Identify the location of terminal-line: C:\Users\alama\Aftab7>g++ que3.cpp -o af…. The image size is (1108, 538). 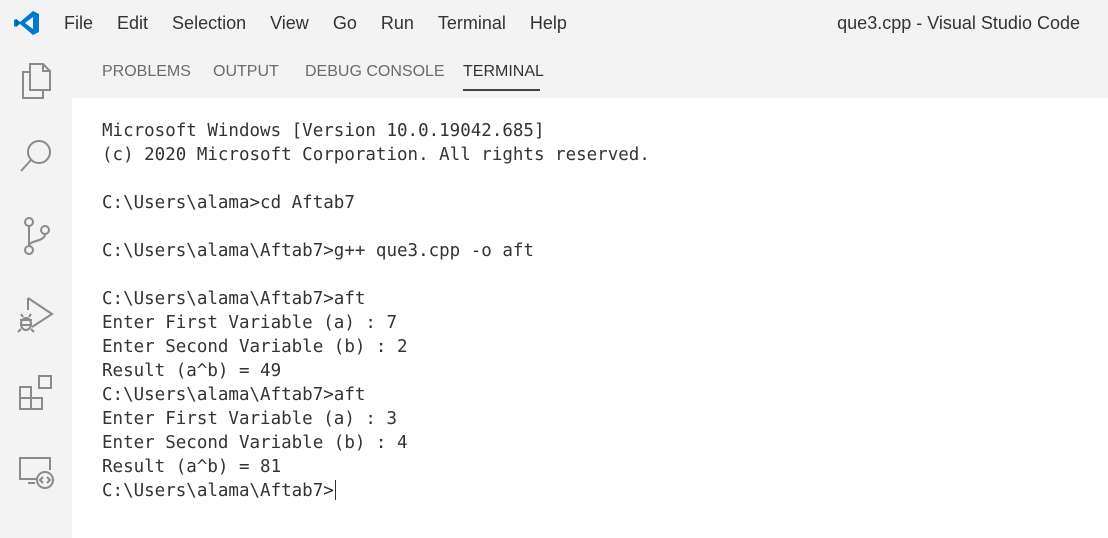
(318, 251).